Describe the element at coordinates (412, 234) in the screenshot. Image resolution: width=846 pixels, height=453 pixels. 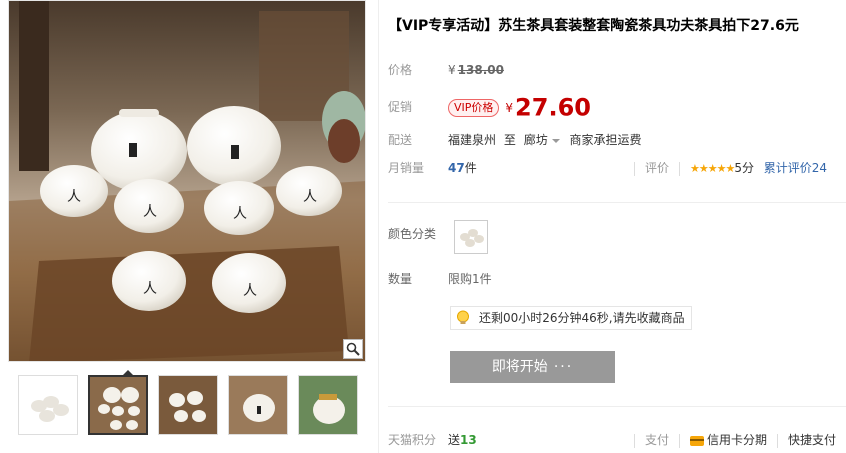
I see `color-label: 颜色分类` at that location.